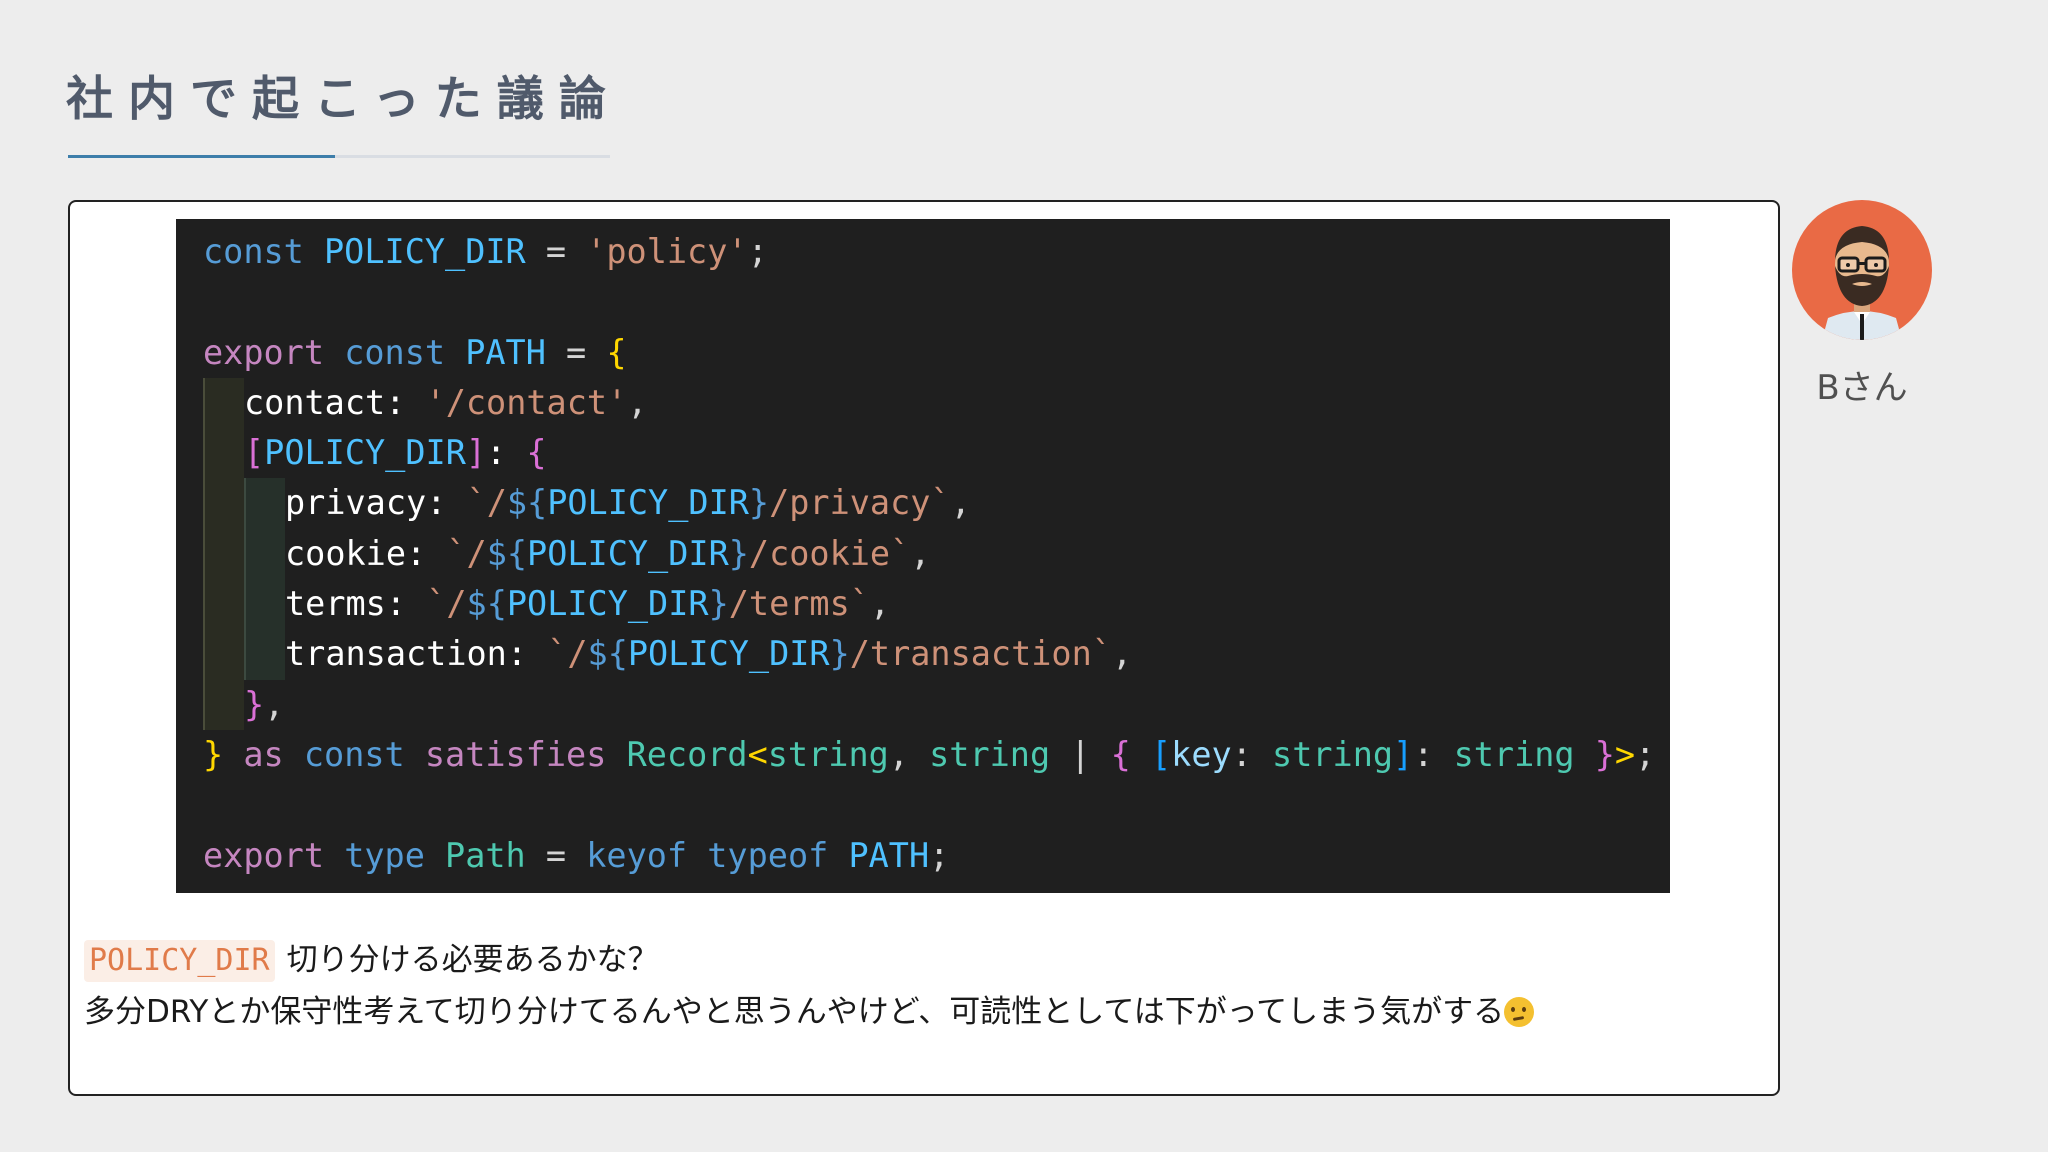 This screenshot has height=1152, width=2048. What do you see at coordinates (1080, 754) in the screenshot?
I see `code-token: |` at bounding box center [1080, 754].